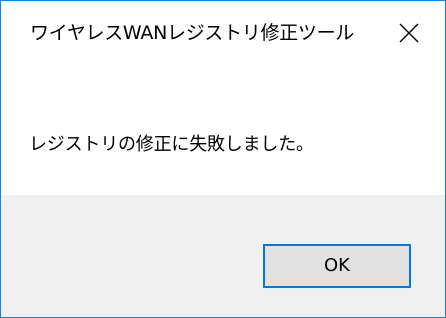 The image size is (446, 318). I want to click on ok-button: OK, so click(337, 266).